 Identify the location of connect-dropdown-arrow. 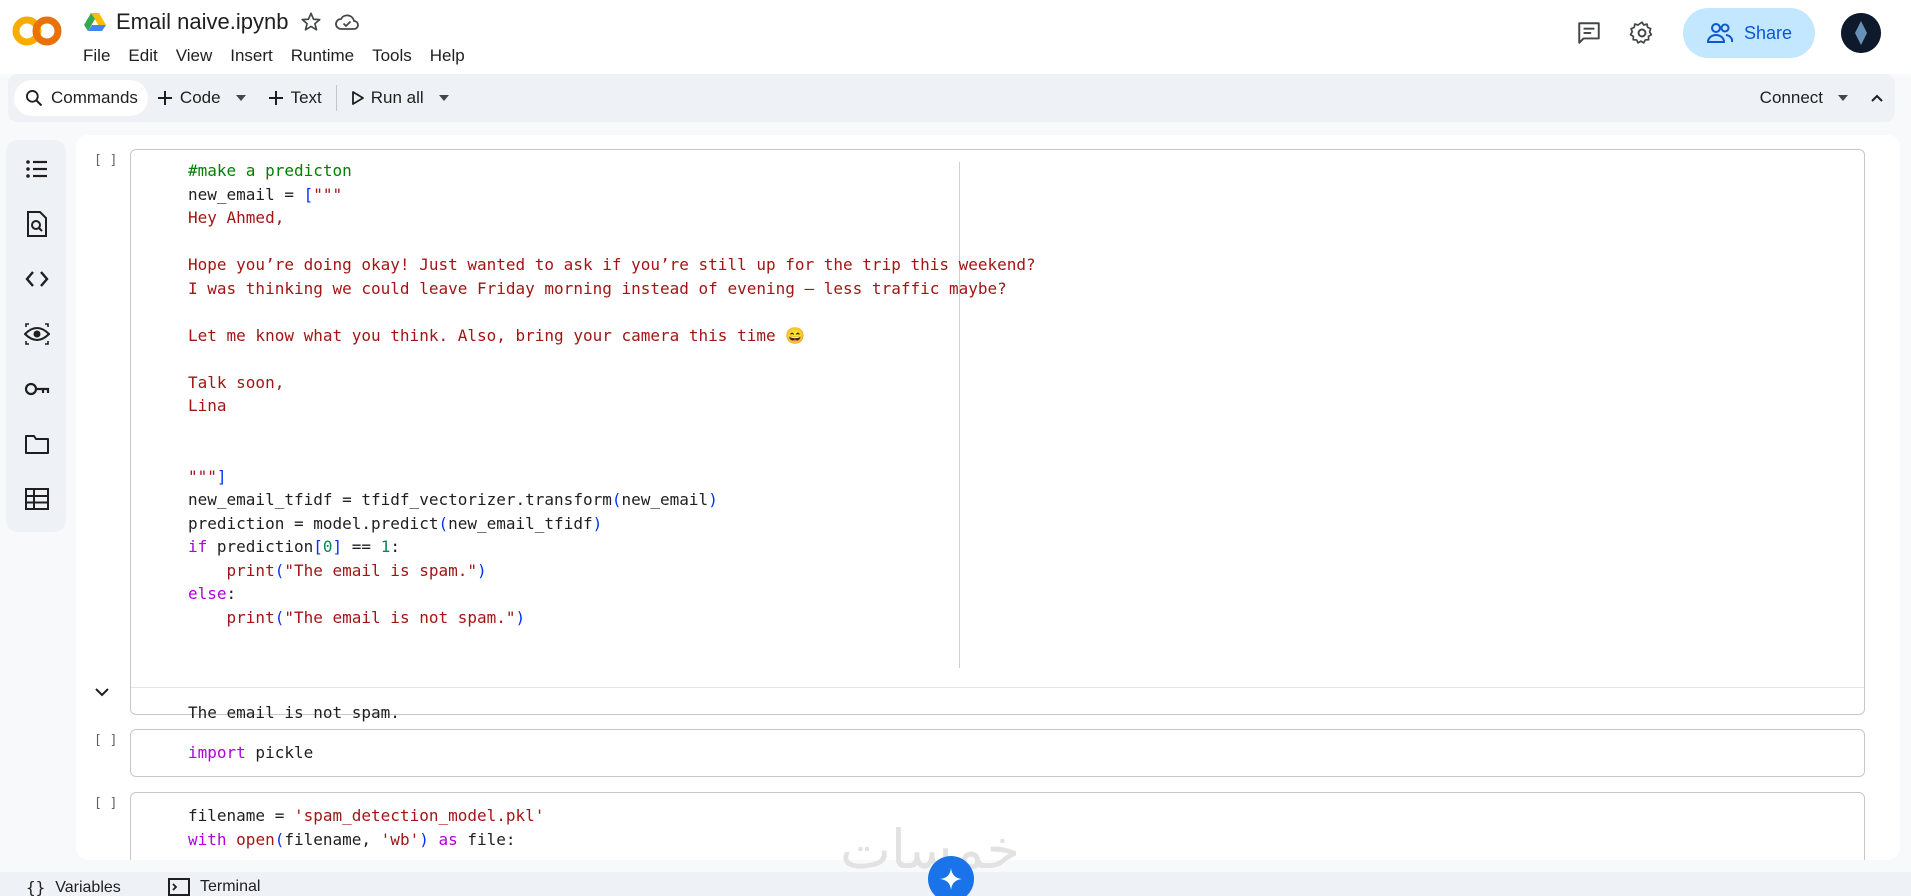
(1843, 98).